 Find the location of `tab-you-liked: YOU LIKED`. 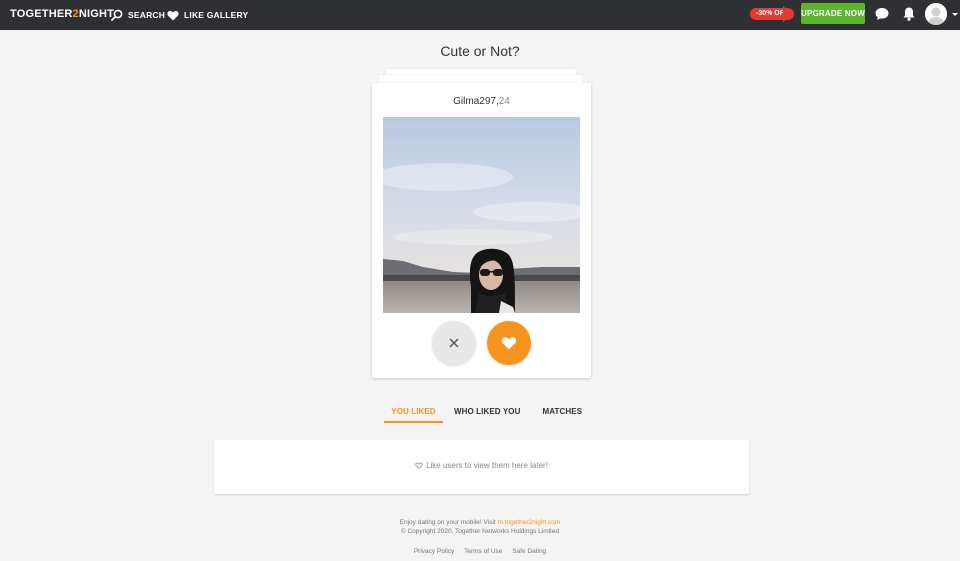

tab-you-liked: YOU LIKED is located at coordinates (413, 413).